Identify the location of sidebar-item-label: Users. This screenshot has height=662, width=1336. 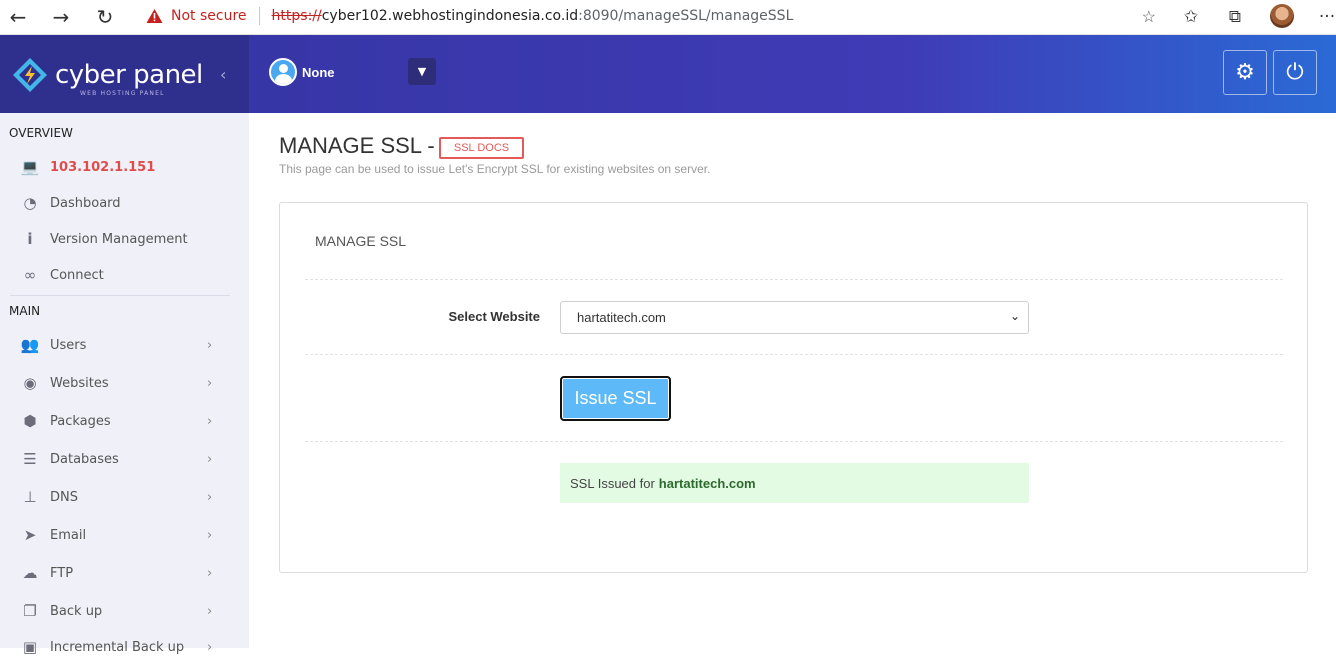
(68, 345).